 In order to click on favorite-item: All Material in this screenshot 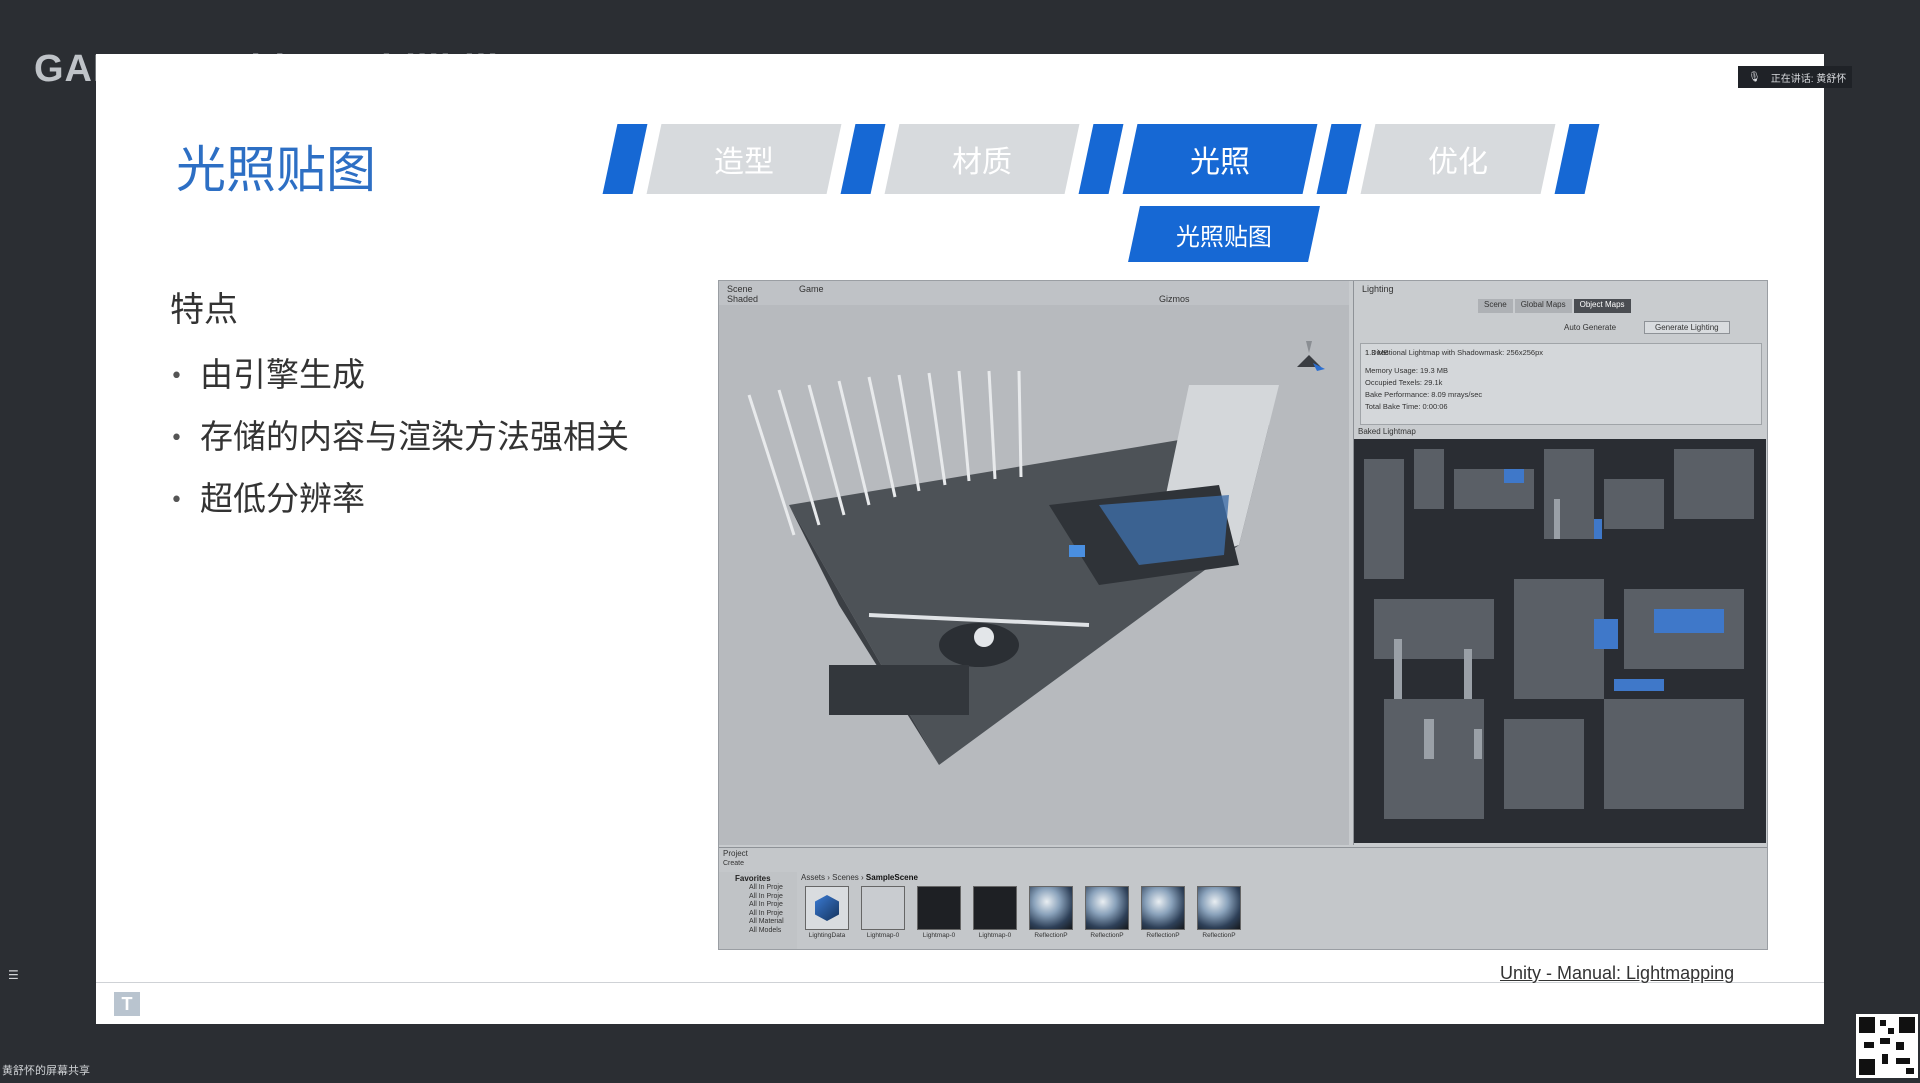, I will do `click(766, 922)`.